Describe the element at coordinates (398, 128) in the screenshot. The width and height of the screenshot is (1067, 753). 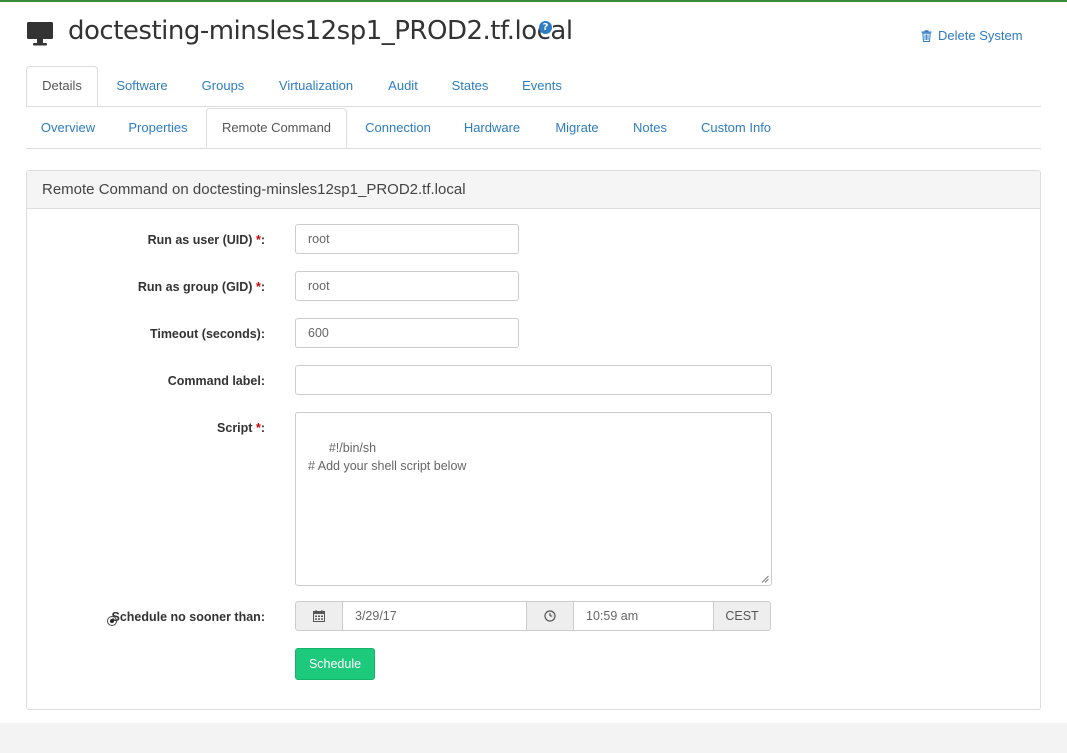
I see `tab-connection: Connection` at that location.